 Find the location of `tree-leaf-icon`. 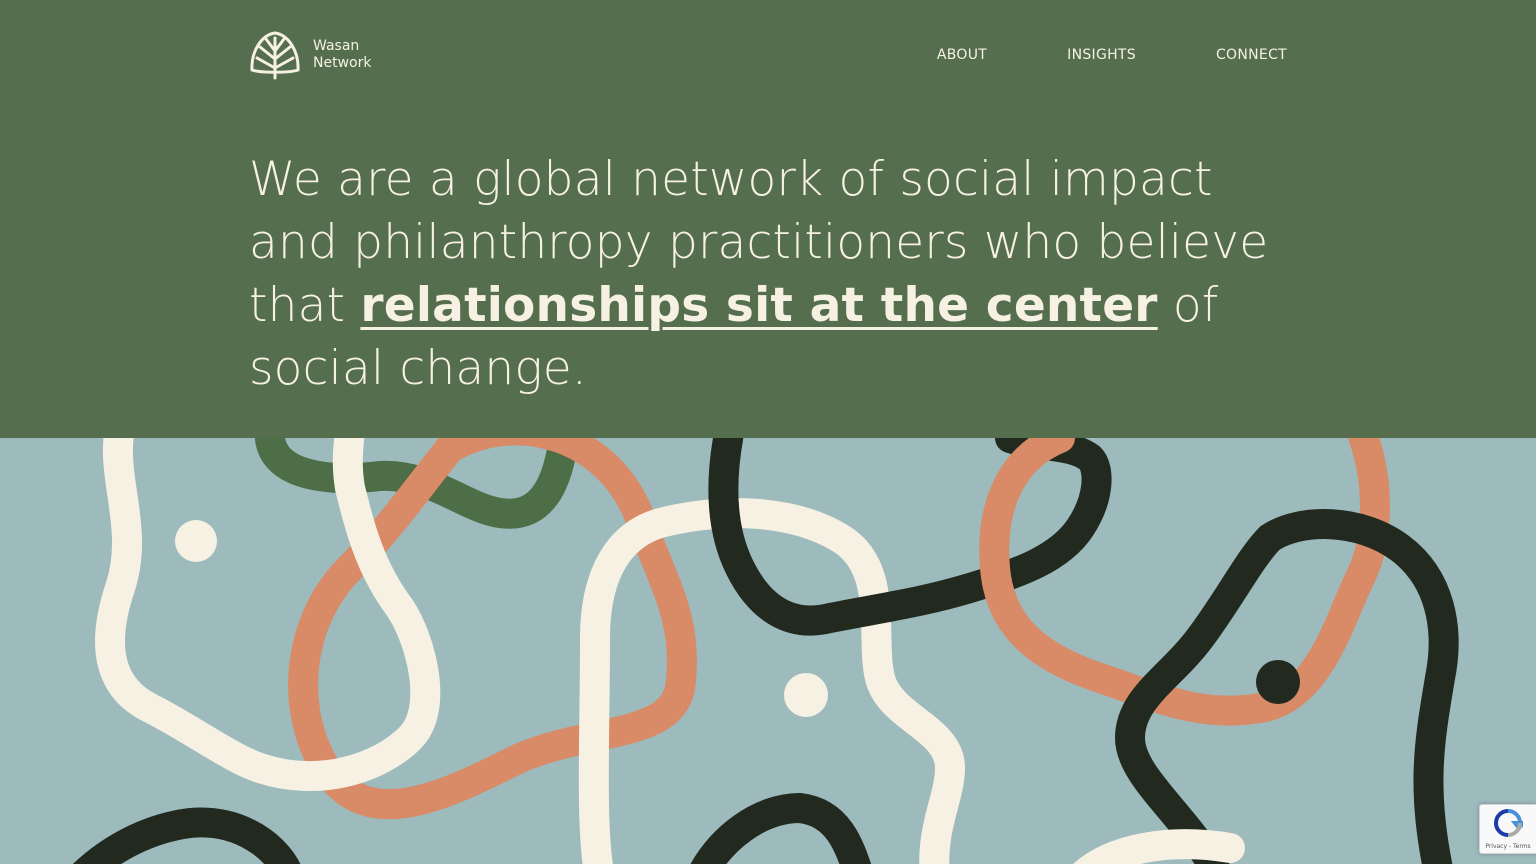

tree-leaf-icon is located at coordinates (275, 55).